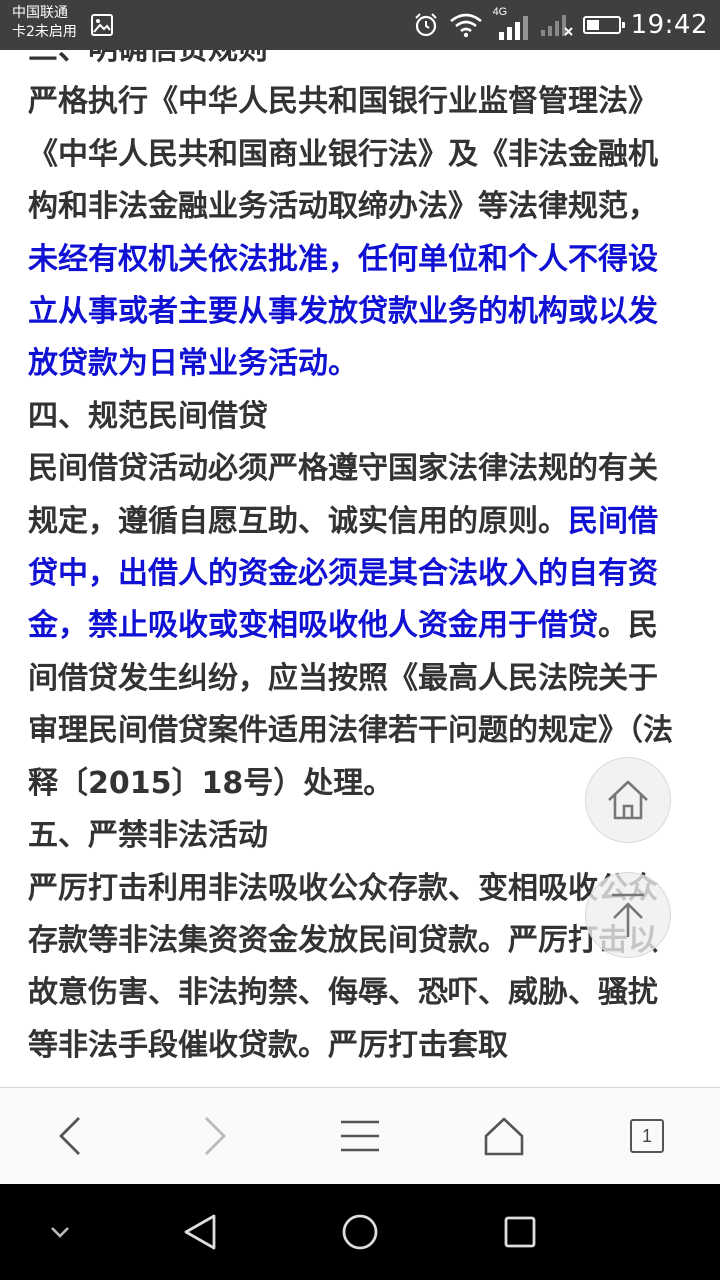  Describe the element at coordinates (360, 25) in the screenshot. I see `status-bar: 中国联通 卡2未启用 4G 19:42` at that location.